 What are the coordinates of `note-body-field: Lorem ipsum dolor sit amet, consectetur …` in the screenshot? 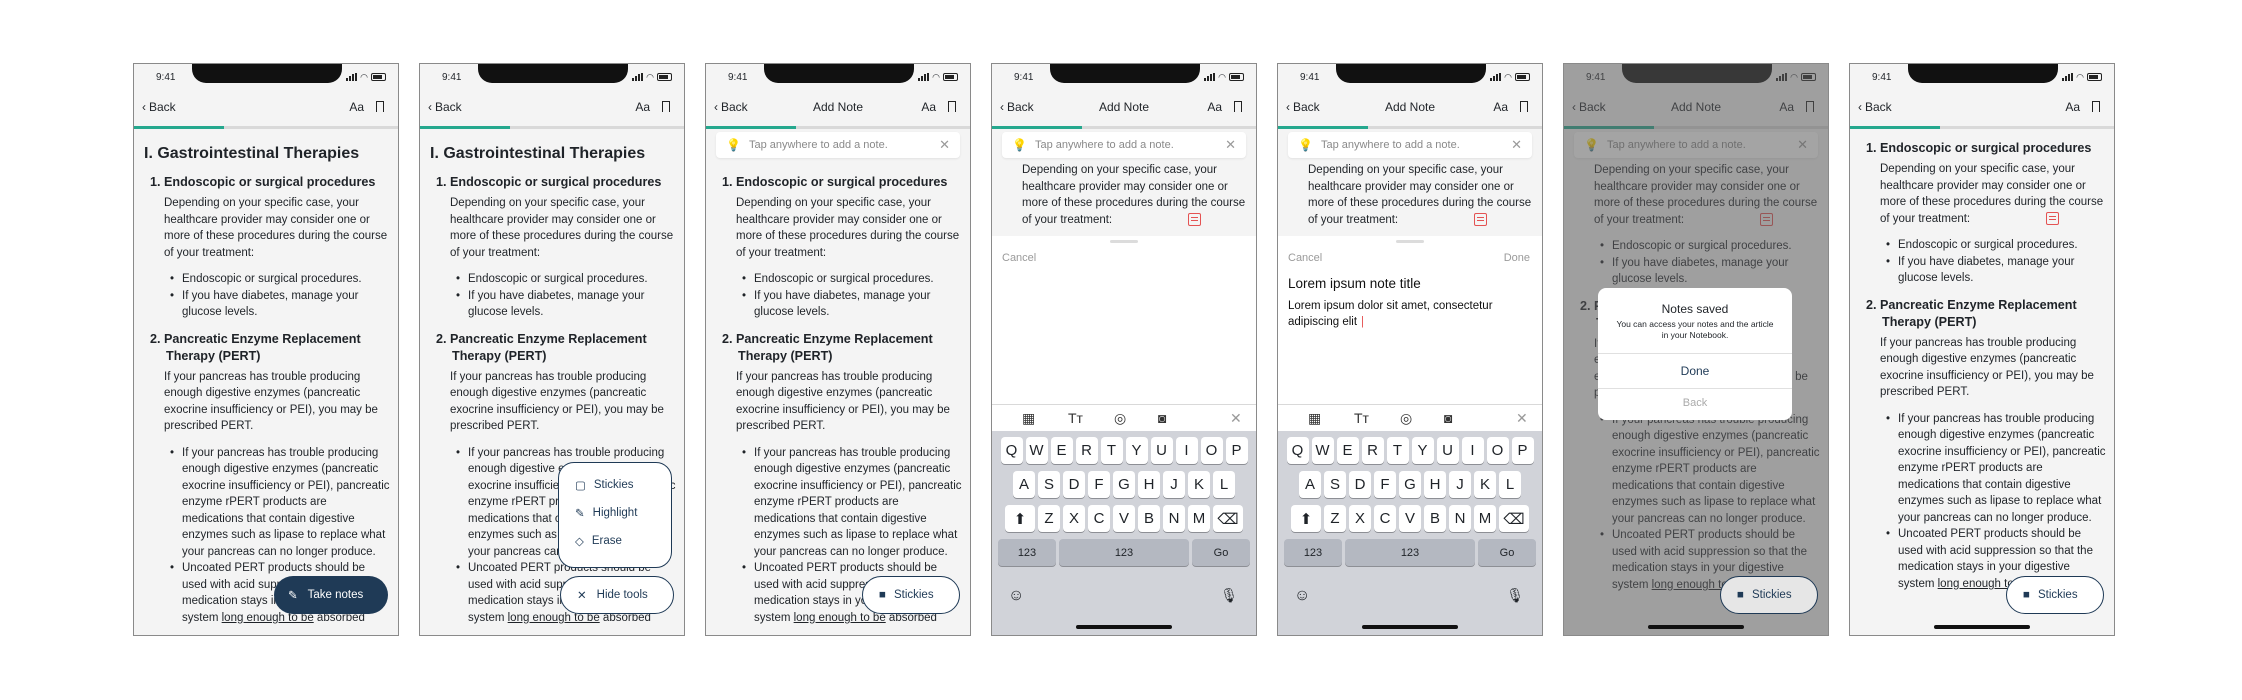 It's located at (1390, 314).